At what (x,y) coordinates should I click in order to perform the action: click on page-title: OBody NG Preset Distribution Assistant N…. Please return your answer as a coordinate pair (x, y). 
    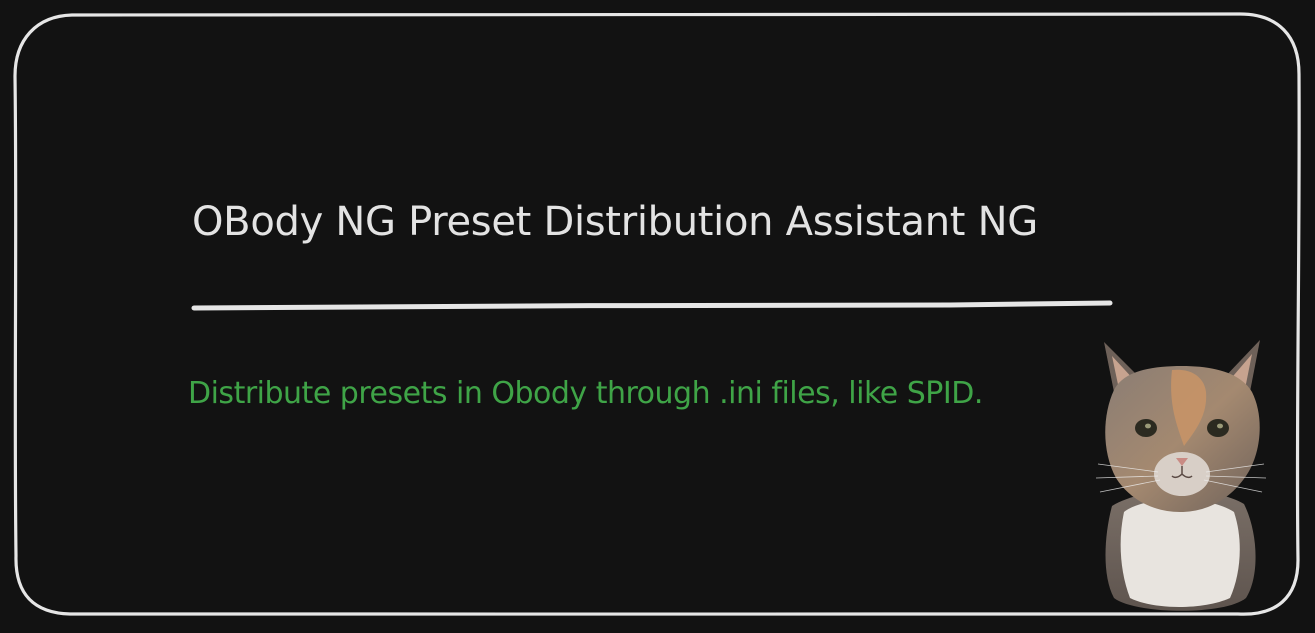
    Looking at the image, I should click on (615, 222).